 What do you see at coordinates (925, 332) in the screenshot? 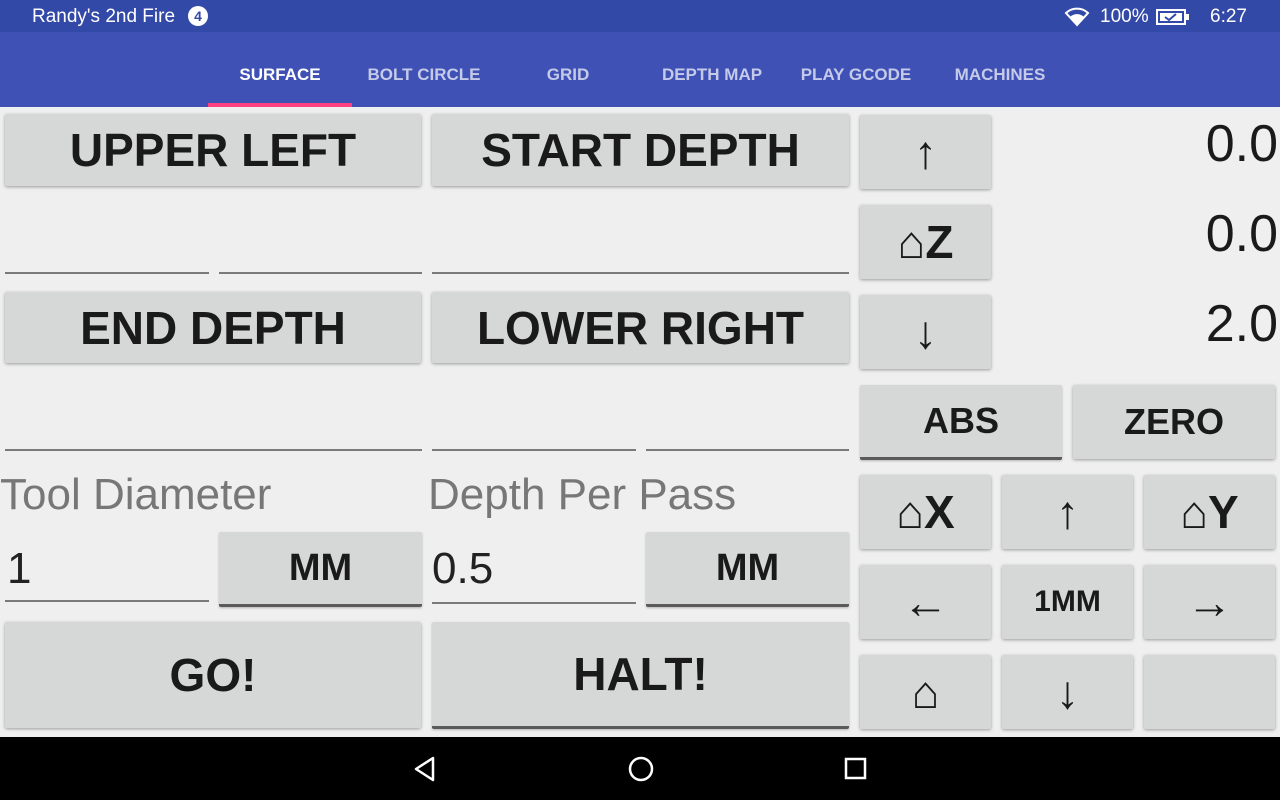
I see `z-down-button: ↓` at bounding box center [925, 332].